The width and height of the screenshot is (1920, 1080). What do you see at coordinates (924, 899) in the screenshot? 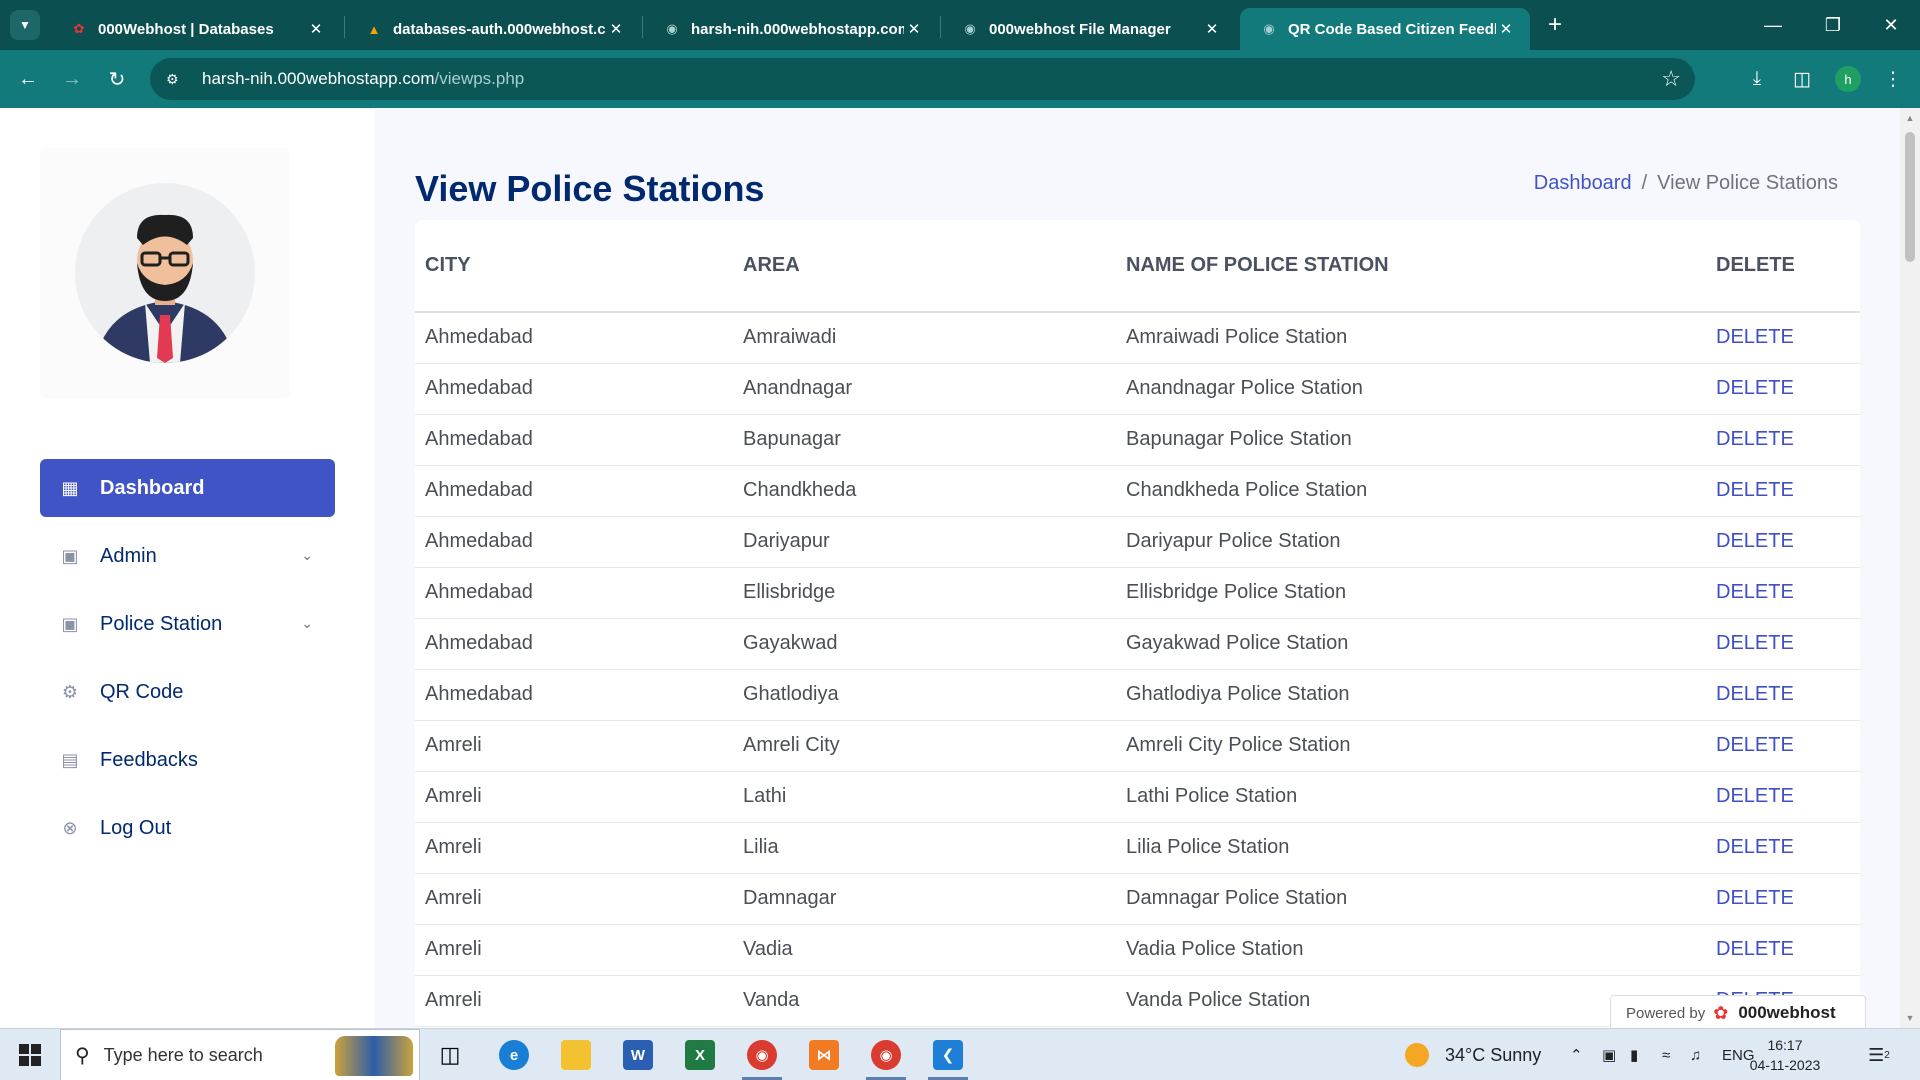
I see `cell-area: Damnagar` at bounding box center [924, 899].